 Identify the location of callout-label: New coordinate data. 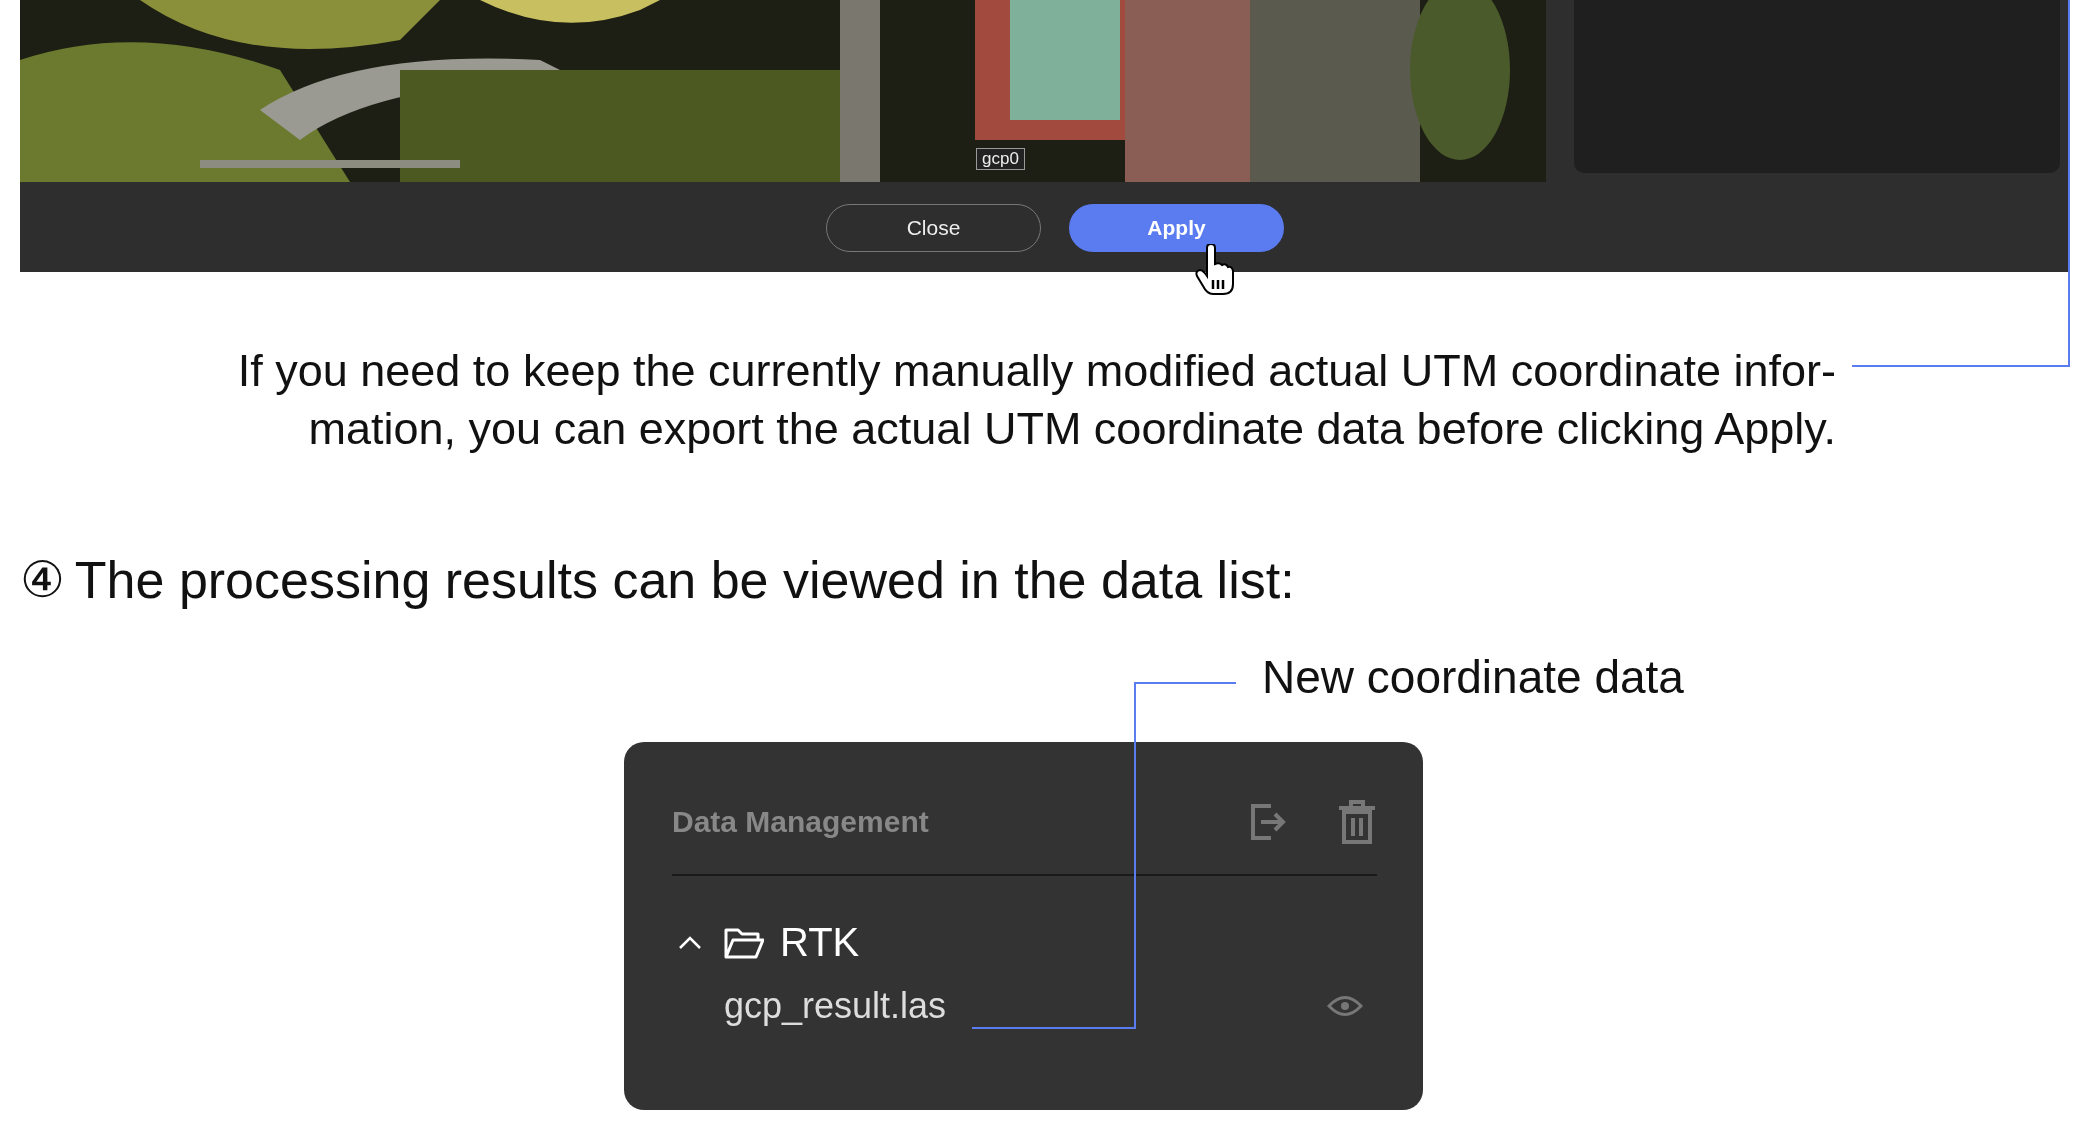
(1473, 677).